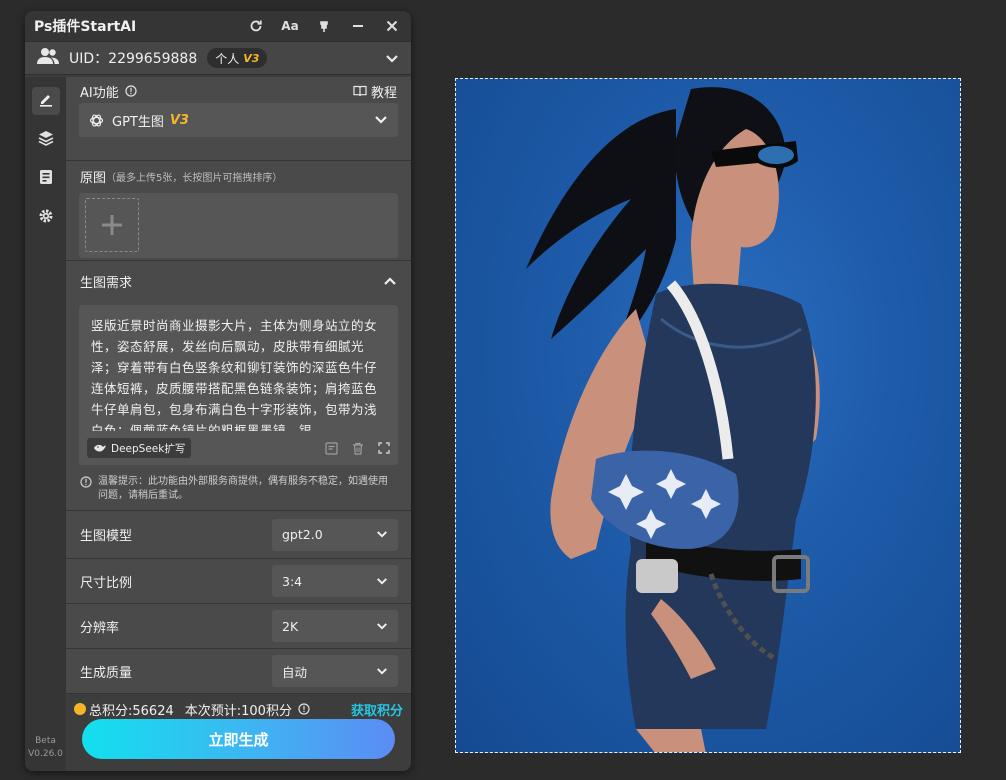 The width and height of the screenshot is (1006, 780). I want to click on title-bar: Ps插件StartAI Aa, so click(218, 26).